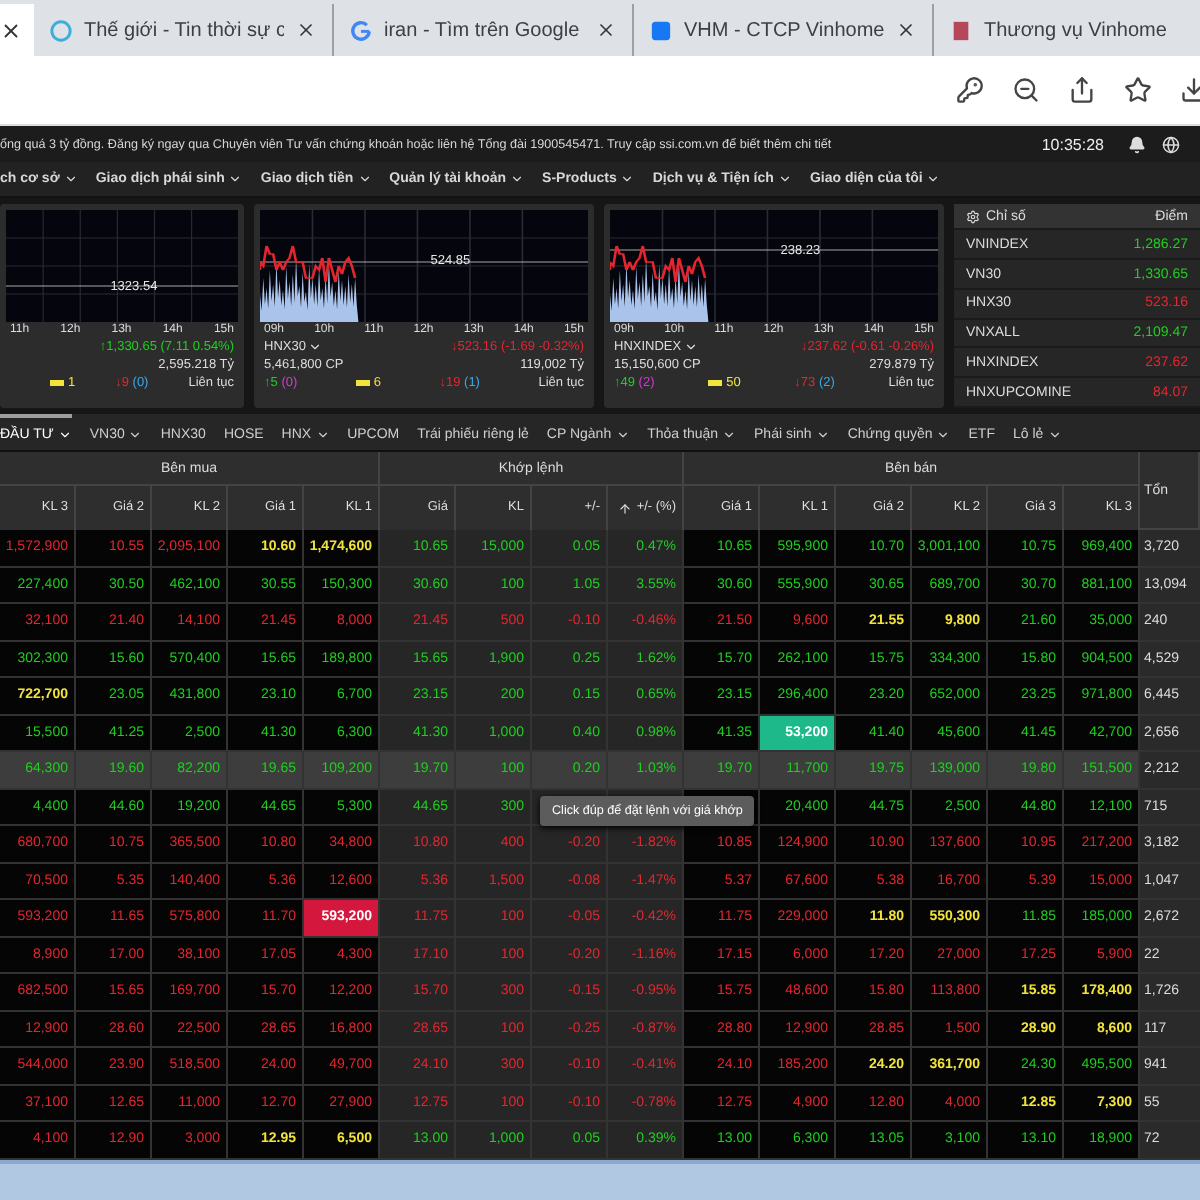  I want to click on share-icon, so click(1082, 90).